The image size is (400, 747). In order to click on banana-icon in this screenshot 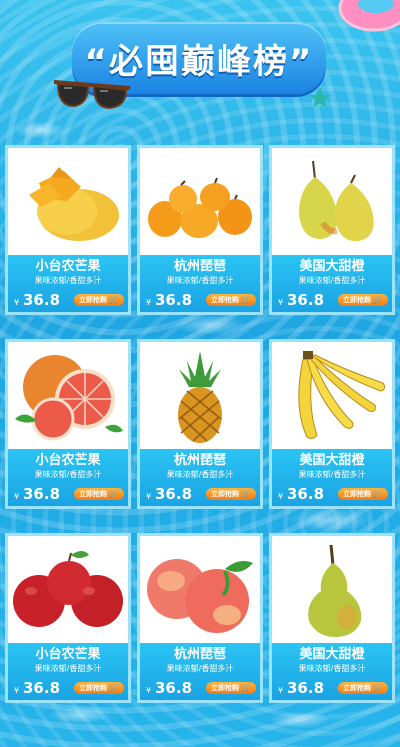, I will do `click(342, 394)`.